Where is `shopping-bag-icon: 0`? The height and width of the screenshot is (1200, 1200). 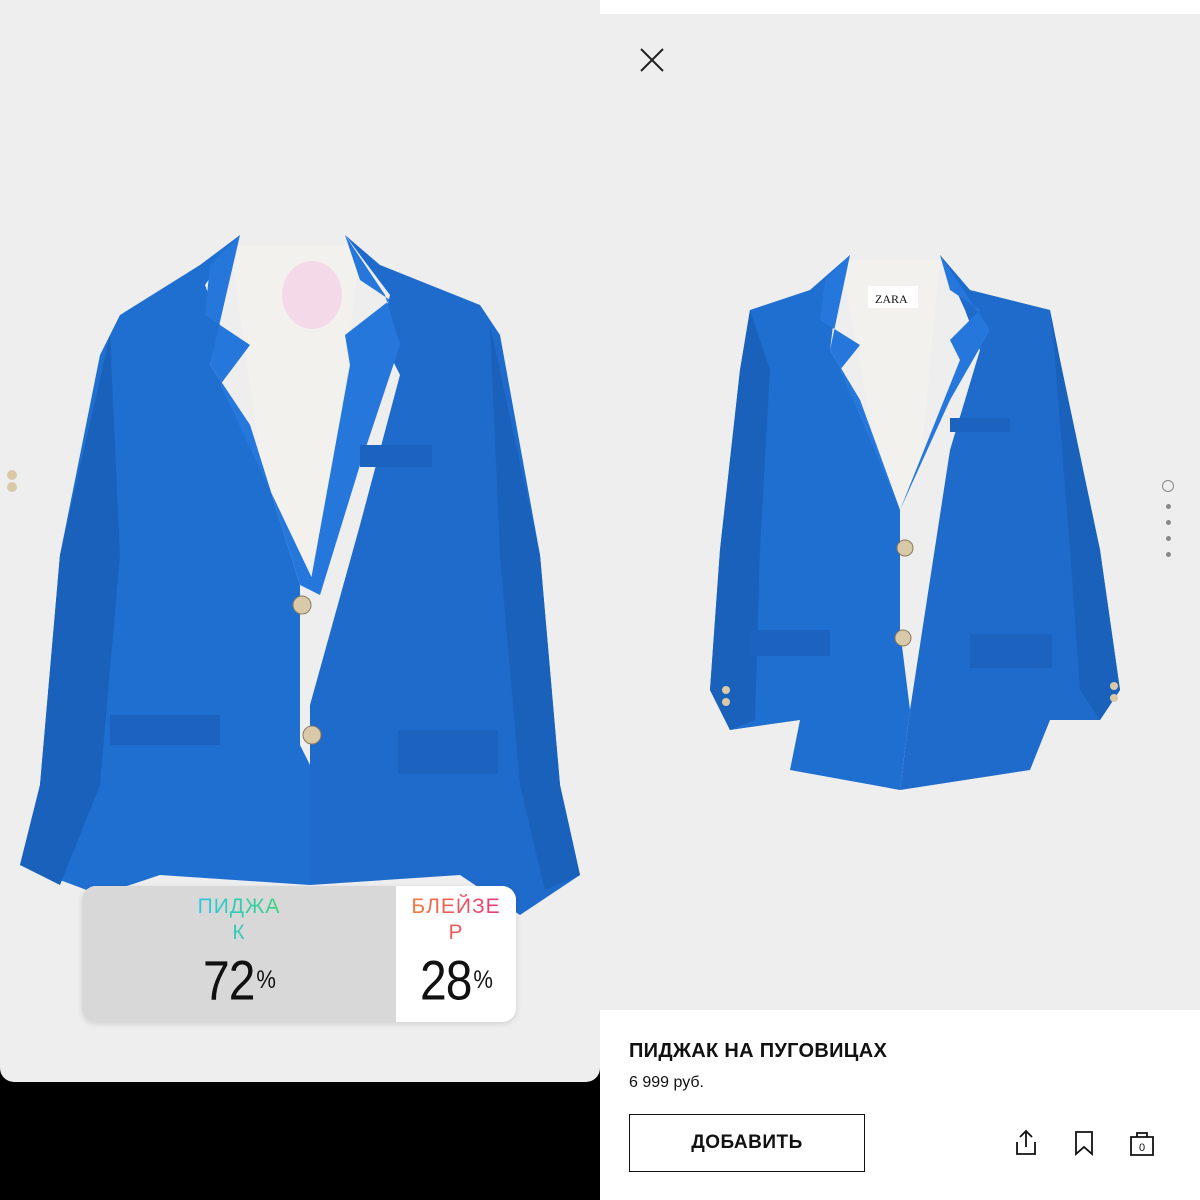
shopping-bag-icon: 0 is located at coordinates (1142, 1143).